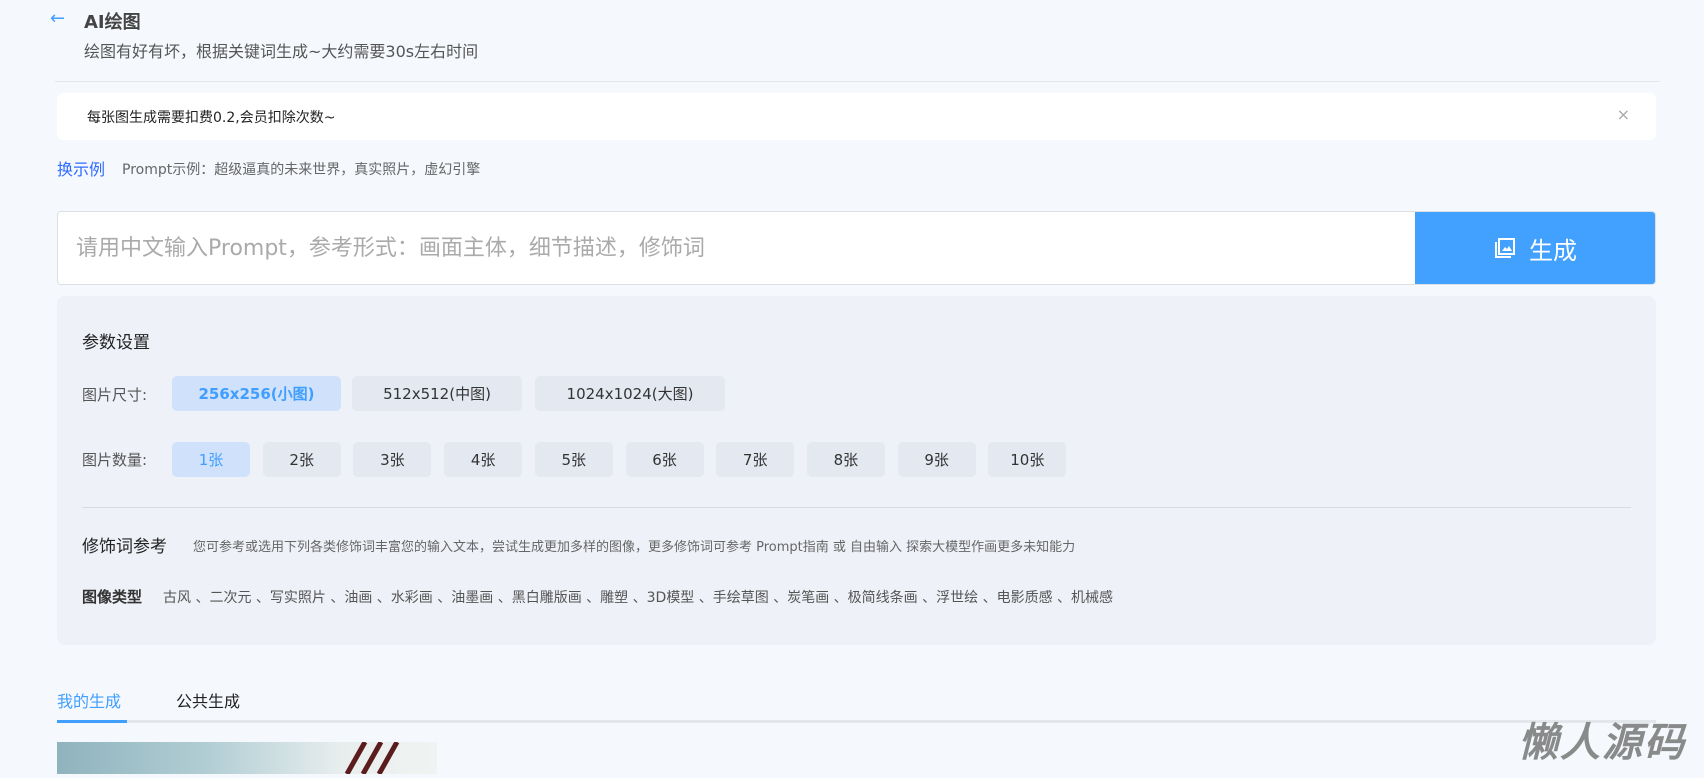 This screenshot has width=1704, height=778. I want to click on page-title: AI绘图, so click(112, 22).